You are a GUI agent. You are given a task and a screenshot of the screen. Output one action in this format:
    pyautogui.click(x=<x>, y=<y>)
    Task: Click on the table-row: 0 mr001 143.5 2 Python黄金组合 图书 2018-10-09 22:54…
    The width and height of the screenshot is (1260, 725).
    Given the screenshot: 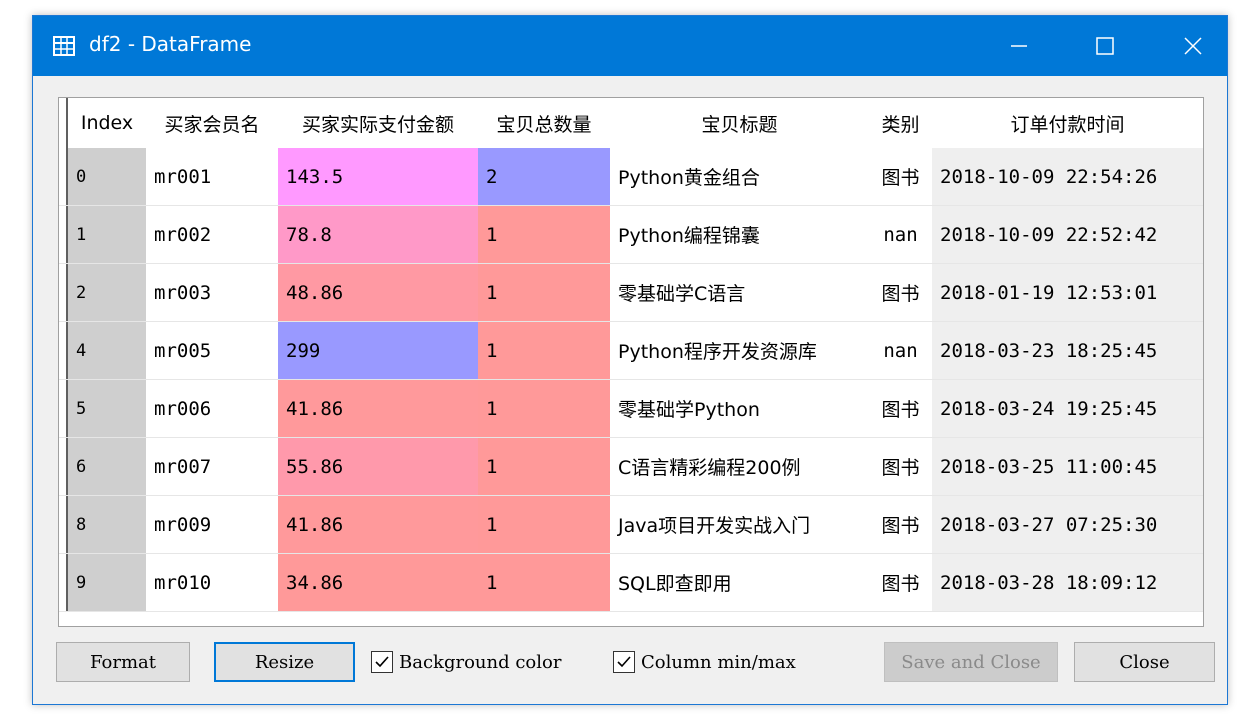 What is the action you would take?
    pyautogui.click(x=631, y=177)
    